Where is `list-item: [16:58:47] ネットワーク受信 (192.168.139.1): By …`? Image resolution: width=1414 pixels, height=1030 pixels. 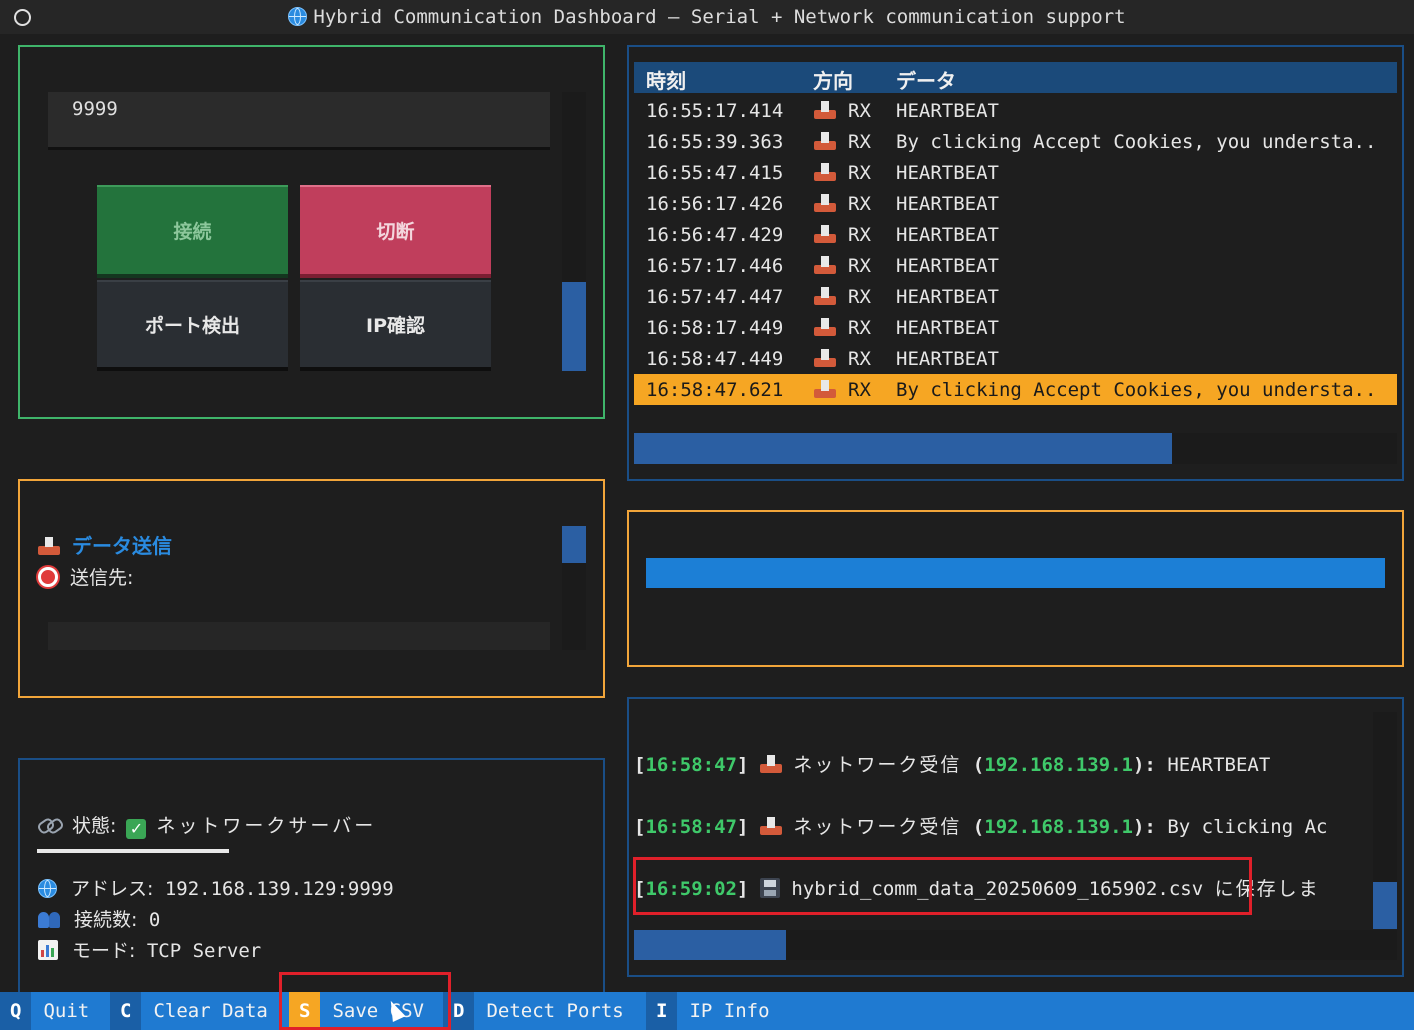 list-item: [16:58:47] ネットワーク受信 (192.168.139.1): By … is located at coordinates (981, 827).